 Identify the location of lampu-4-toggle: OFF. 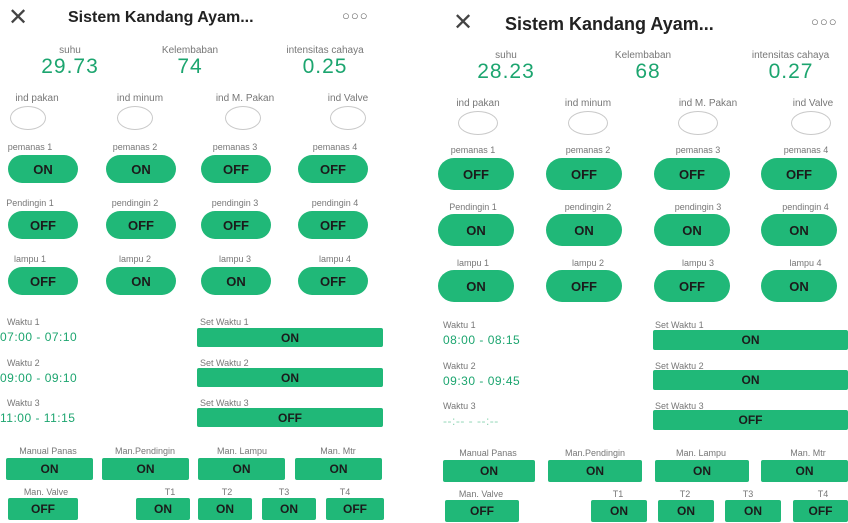
(333, 281).